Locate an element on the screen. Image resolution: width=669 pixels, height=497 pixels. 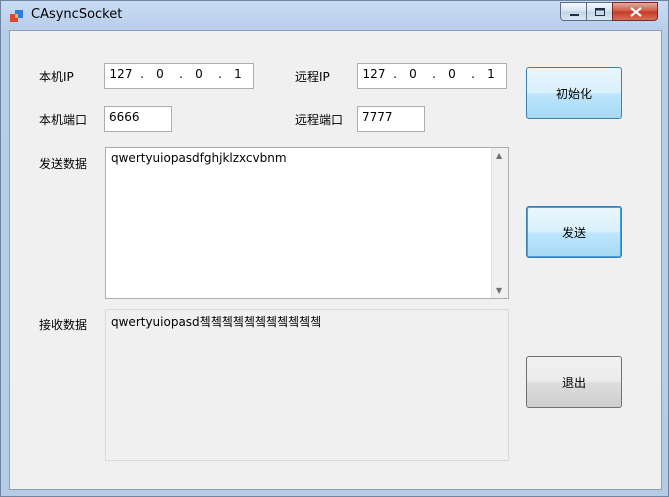
close-button is located at coordinates (635, 11).